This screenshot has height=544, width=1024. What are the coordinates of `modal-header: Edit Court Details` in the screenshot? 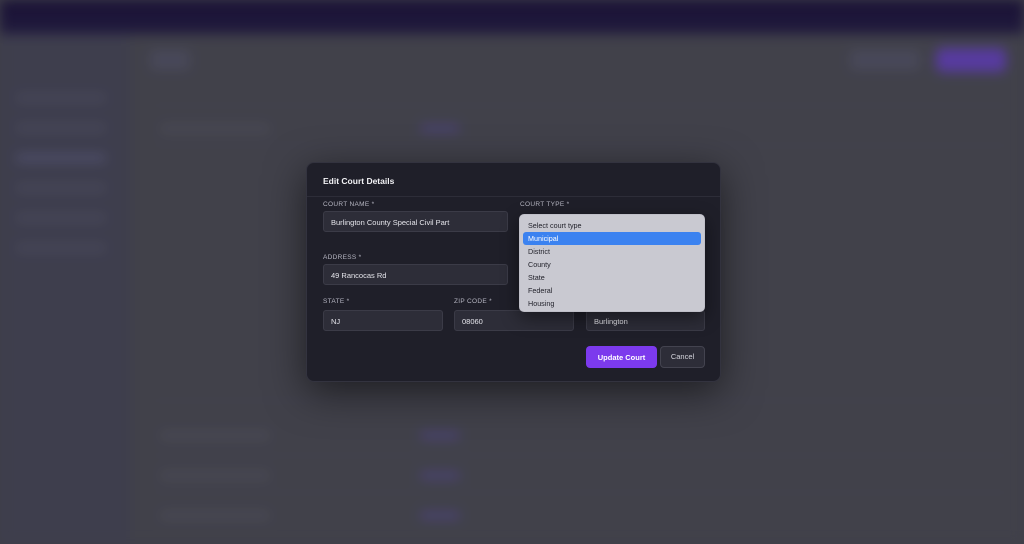 It's located at (513, 180).